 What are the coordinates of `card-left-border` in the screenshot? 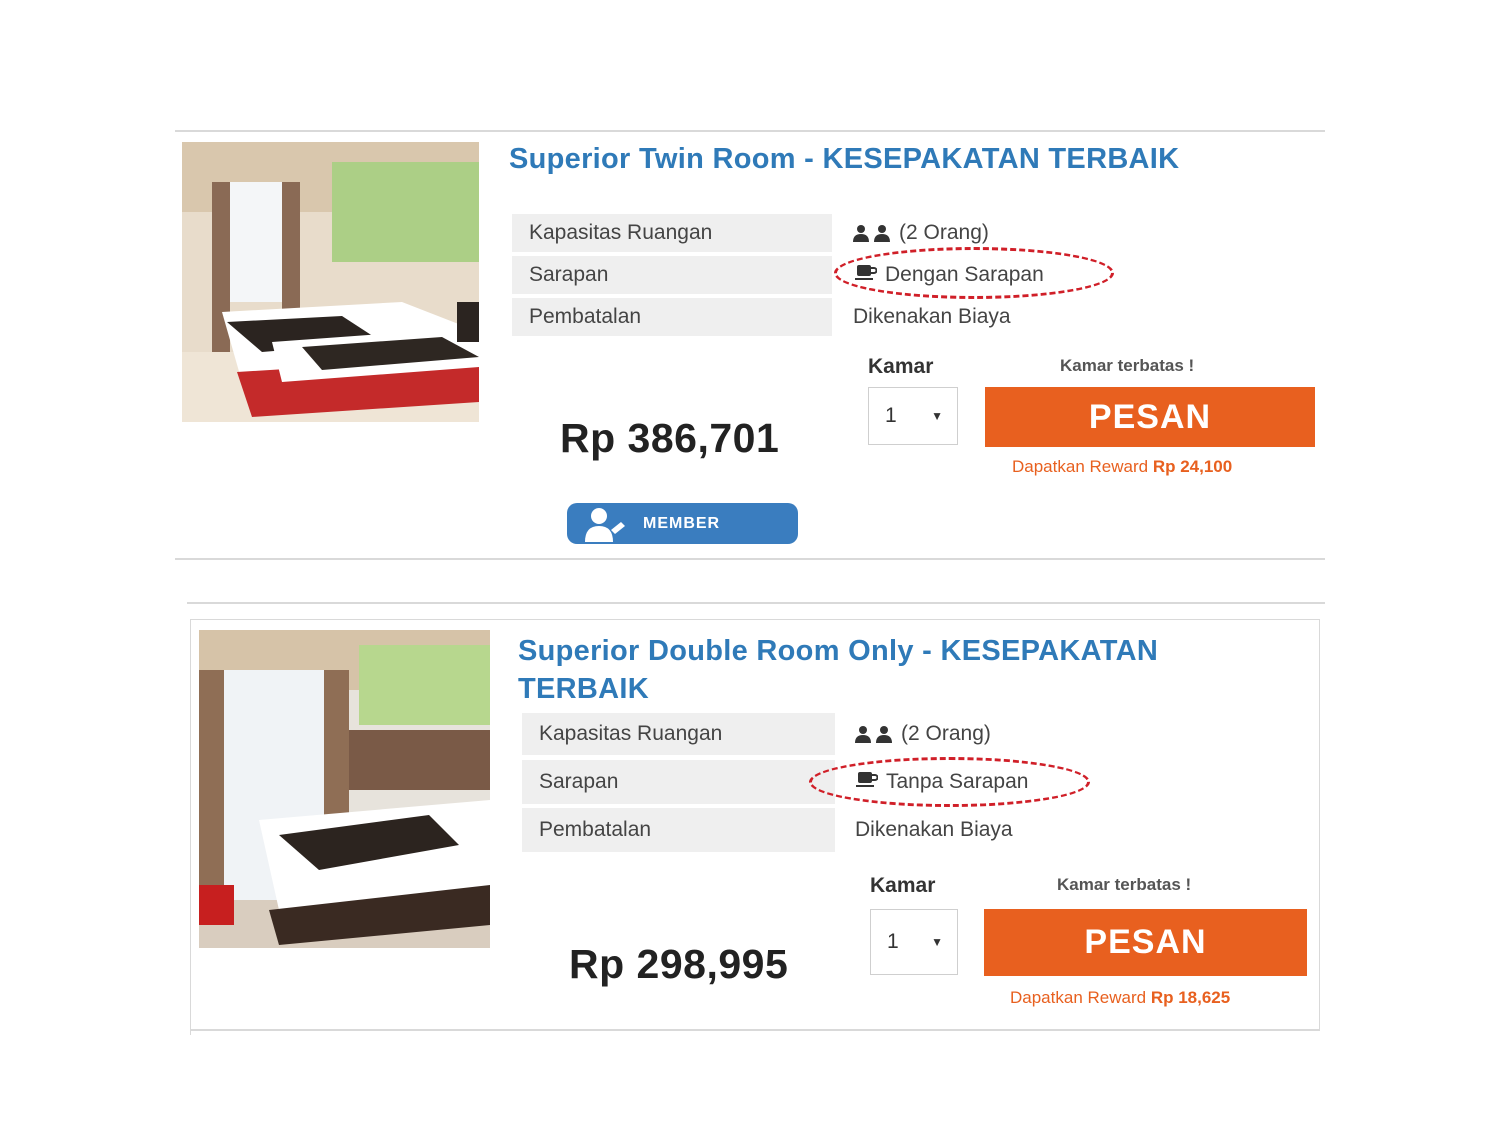 It's located at (190, 827).